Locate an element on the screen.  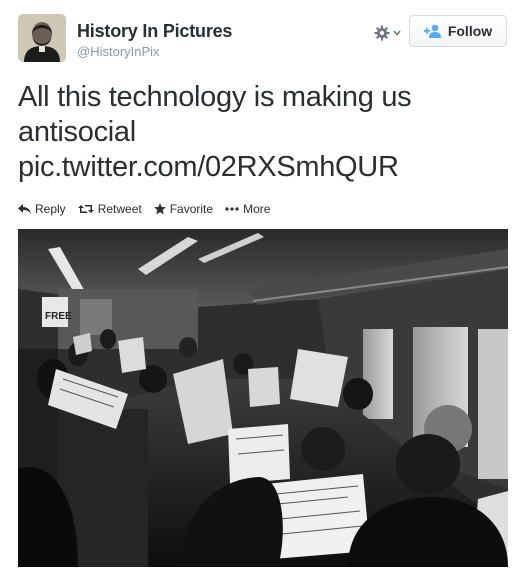
tweet-line: All this technology is making us is located at coordinates (215, 97).